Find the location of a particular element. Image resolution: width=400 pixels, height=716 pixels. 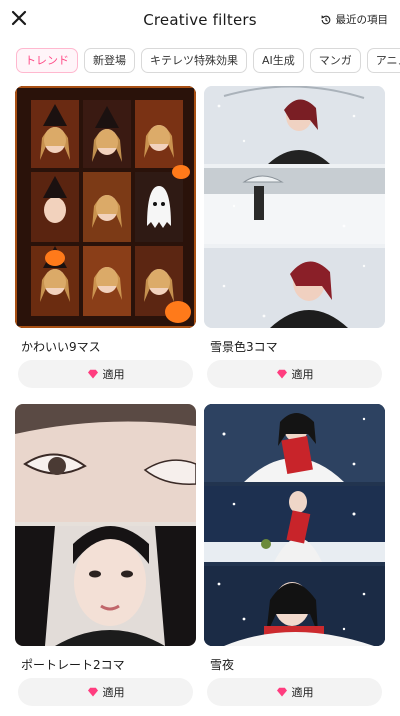

category-tabs: トレンド 新登場 キテレツ特殊効果 AI生成 マンガ アニメ is located at coordinates (208, 61).